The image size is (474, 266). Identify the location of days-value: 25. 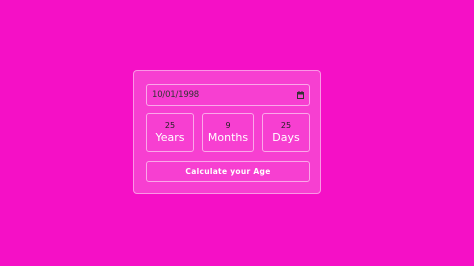
(286, 125).